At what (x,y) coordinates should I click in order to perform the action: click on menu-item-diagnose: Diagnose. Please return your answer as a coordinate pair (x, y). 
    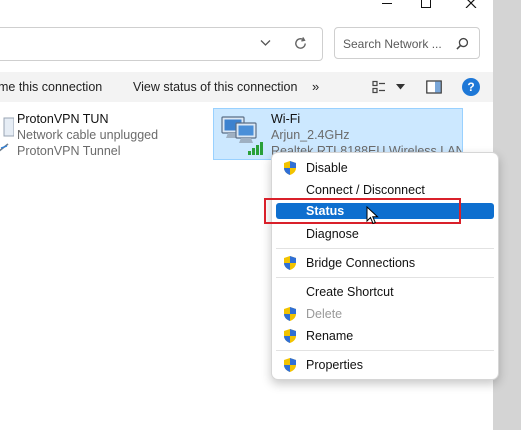
    Looking at the image, I should click on (385, 234).